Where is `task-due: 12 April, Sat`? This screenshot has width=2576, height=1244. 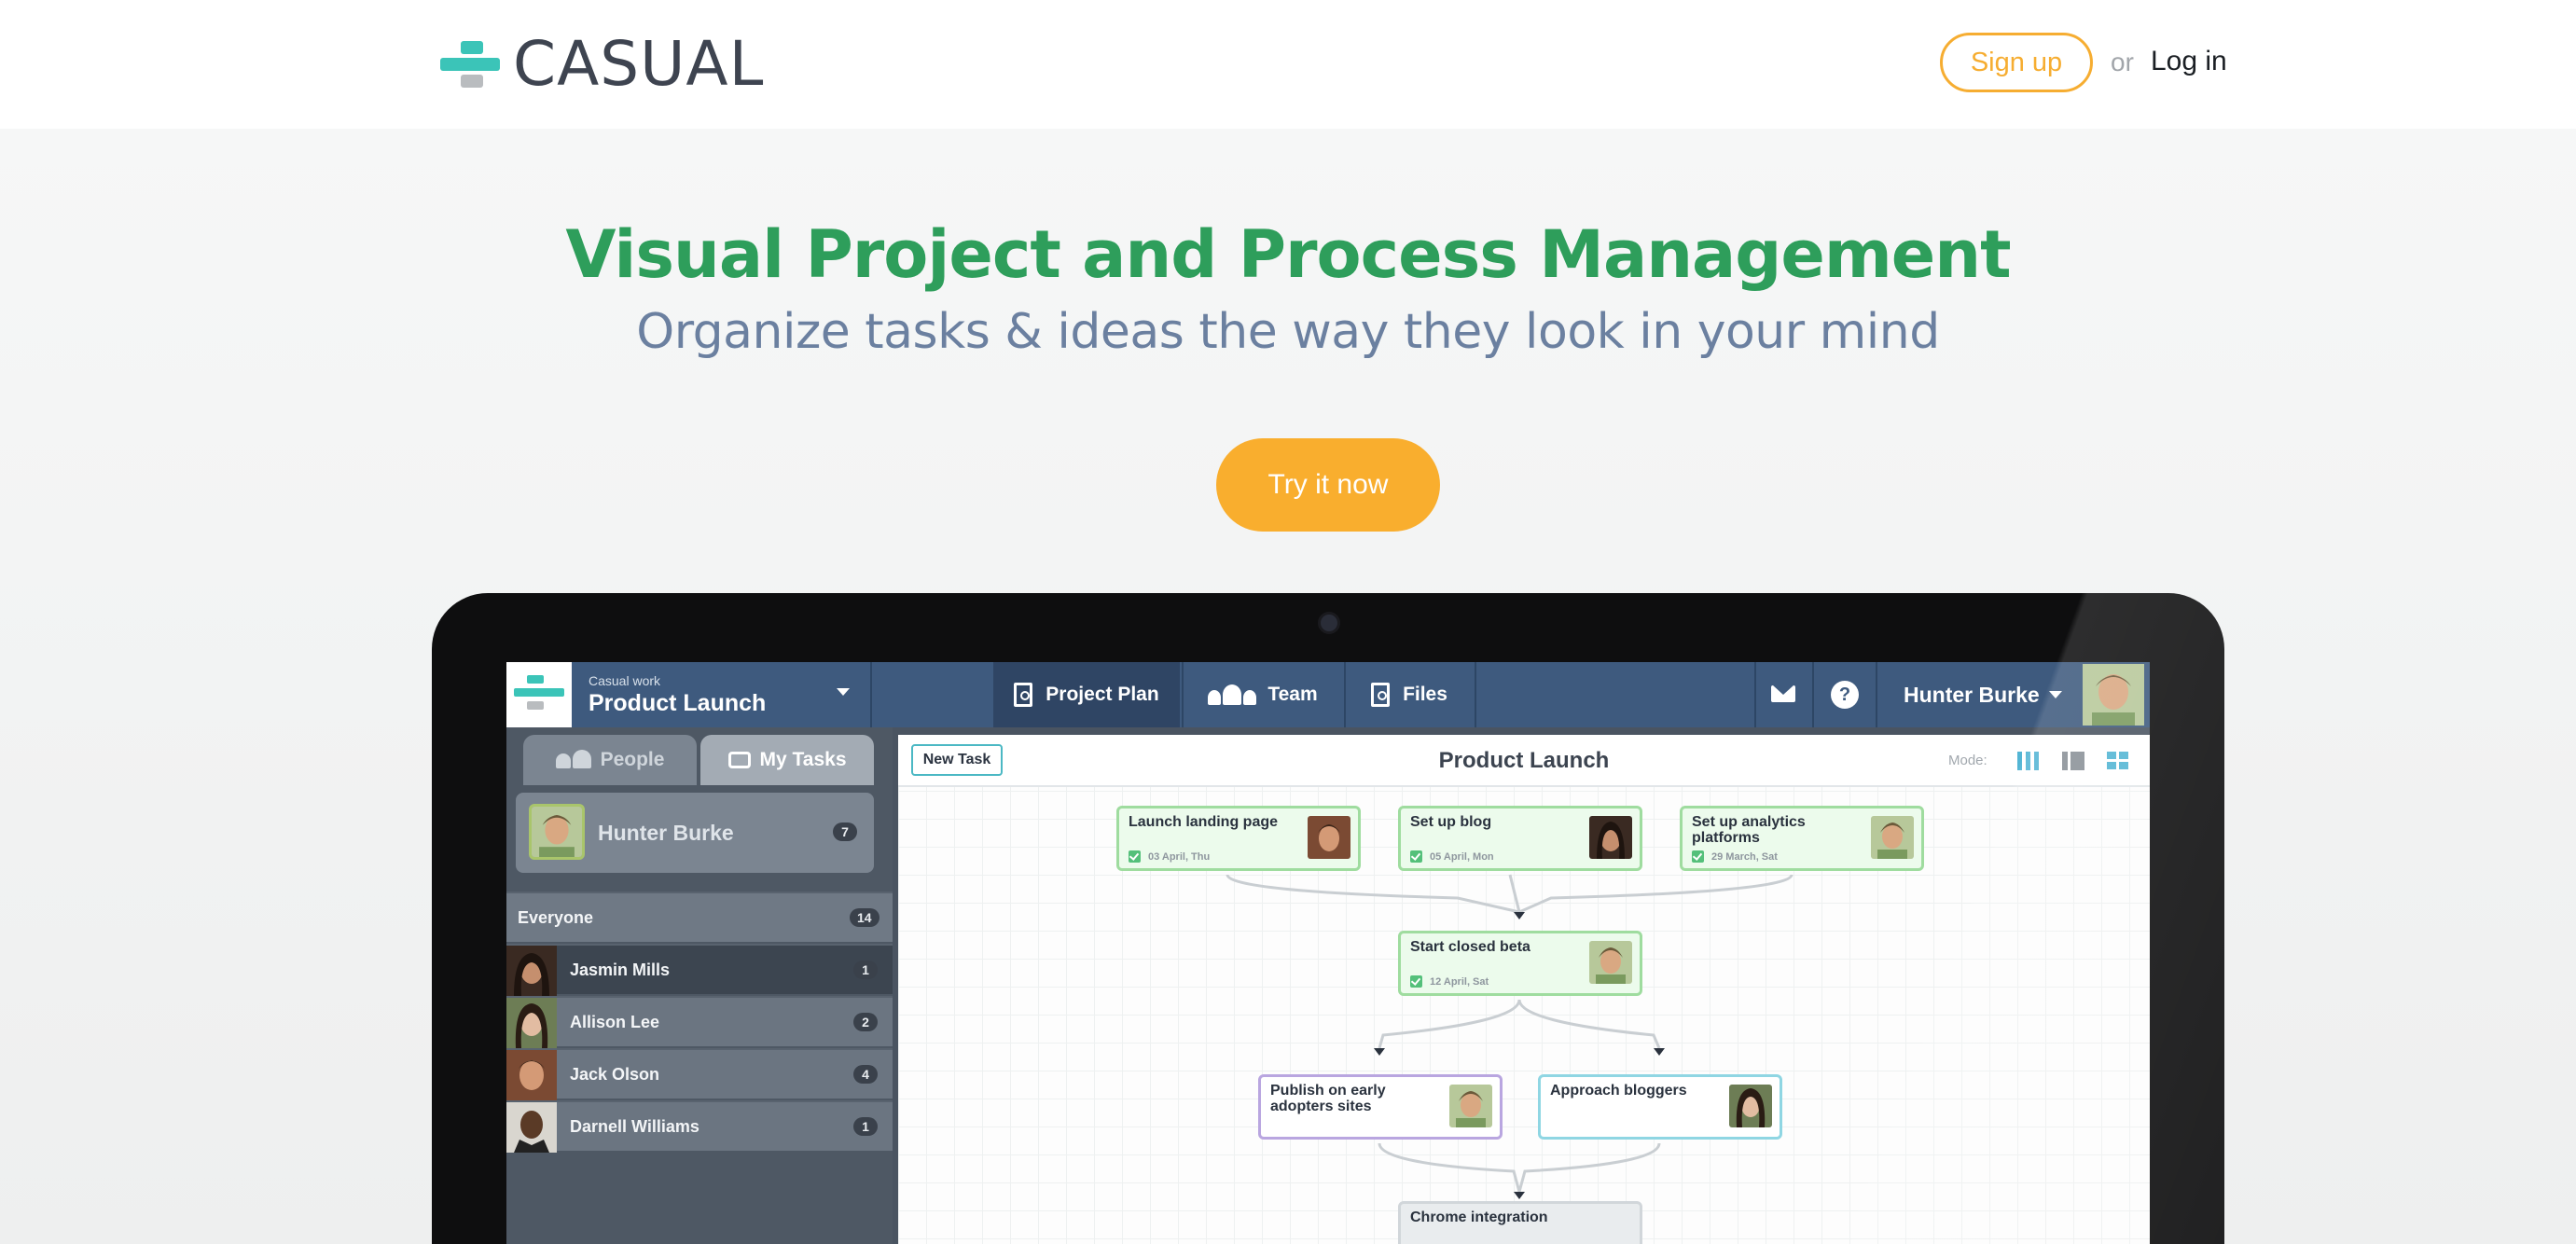
task-due: 12 April, Sat is located at coordinates (1449, 981).